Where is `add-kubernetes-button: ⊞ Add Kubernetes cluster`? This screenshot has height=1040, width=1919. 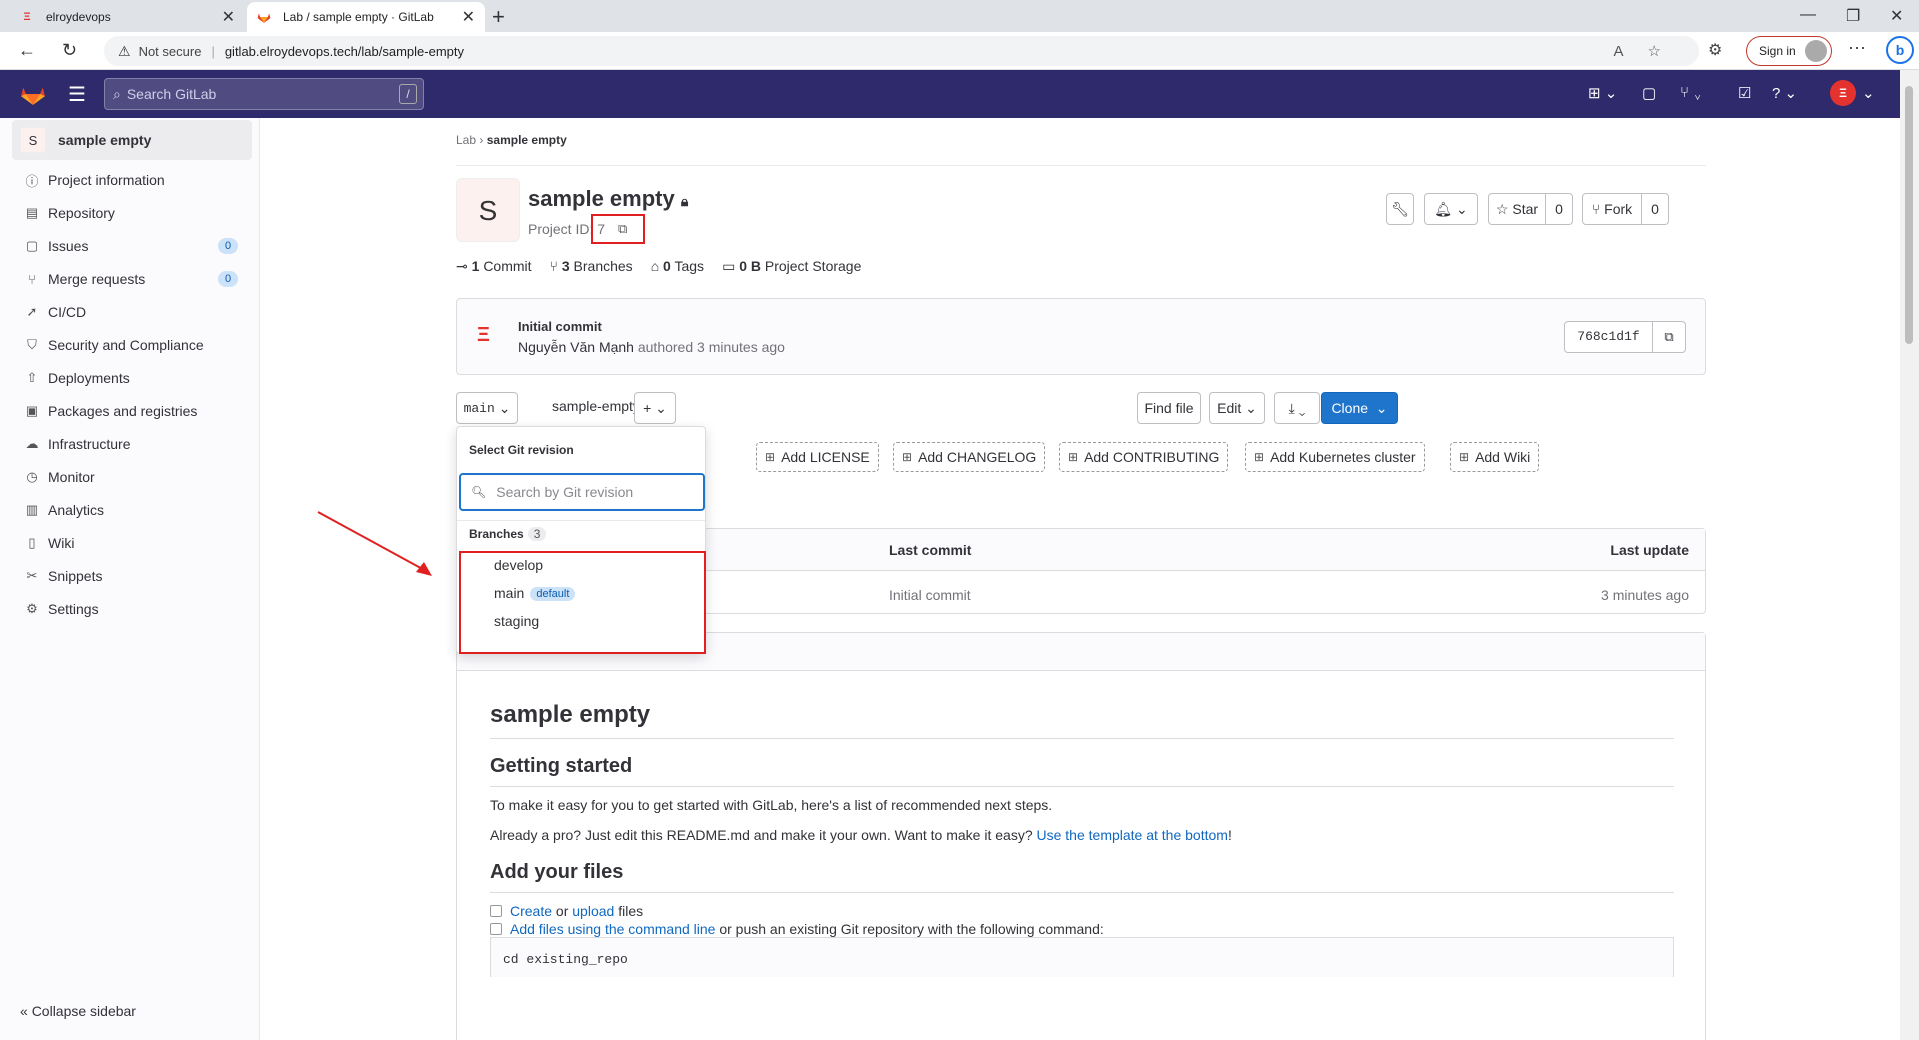
add-kubernetes-button: ⊞ Add Kubernetes cluster is located at coordinates (1335, 457).